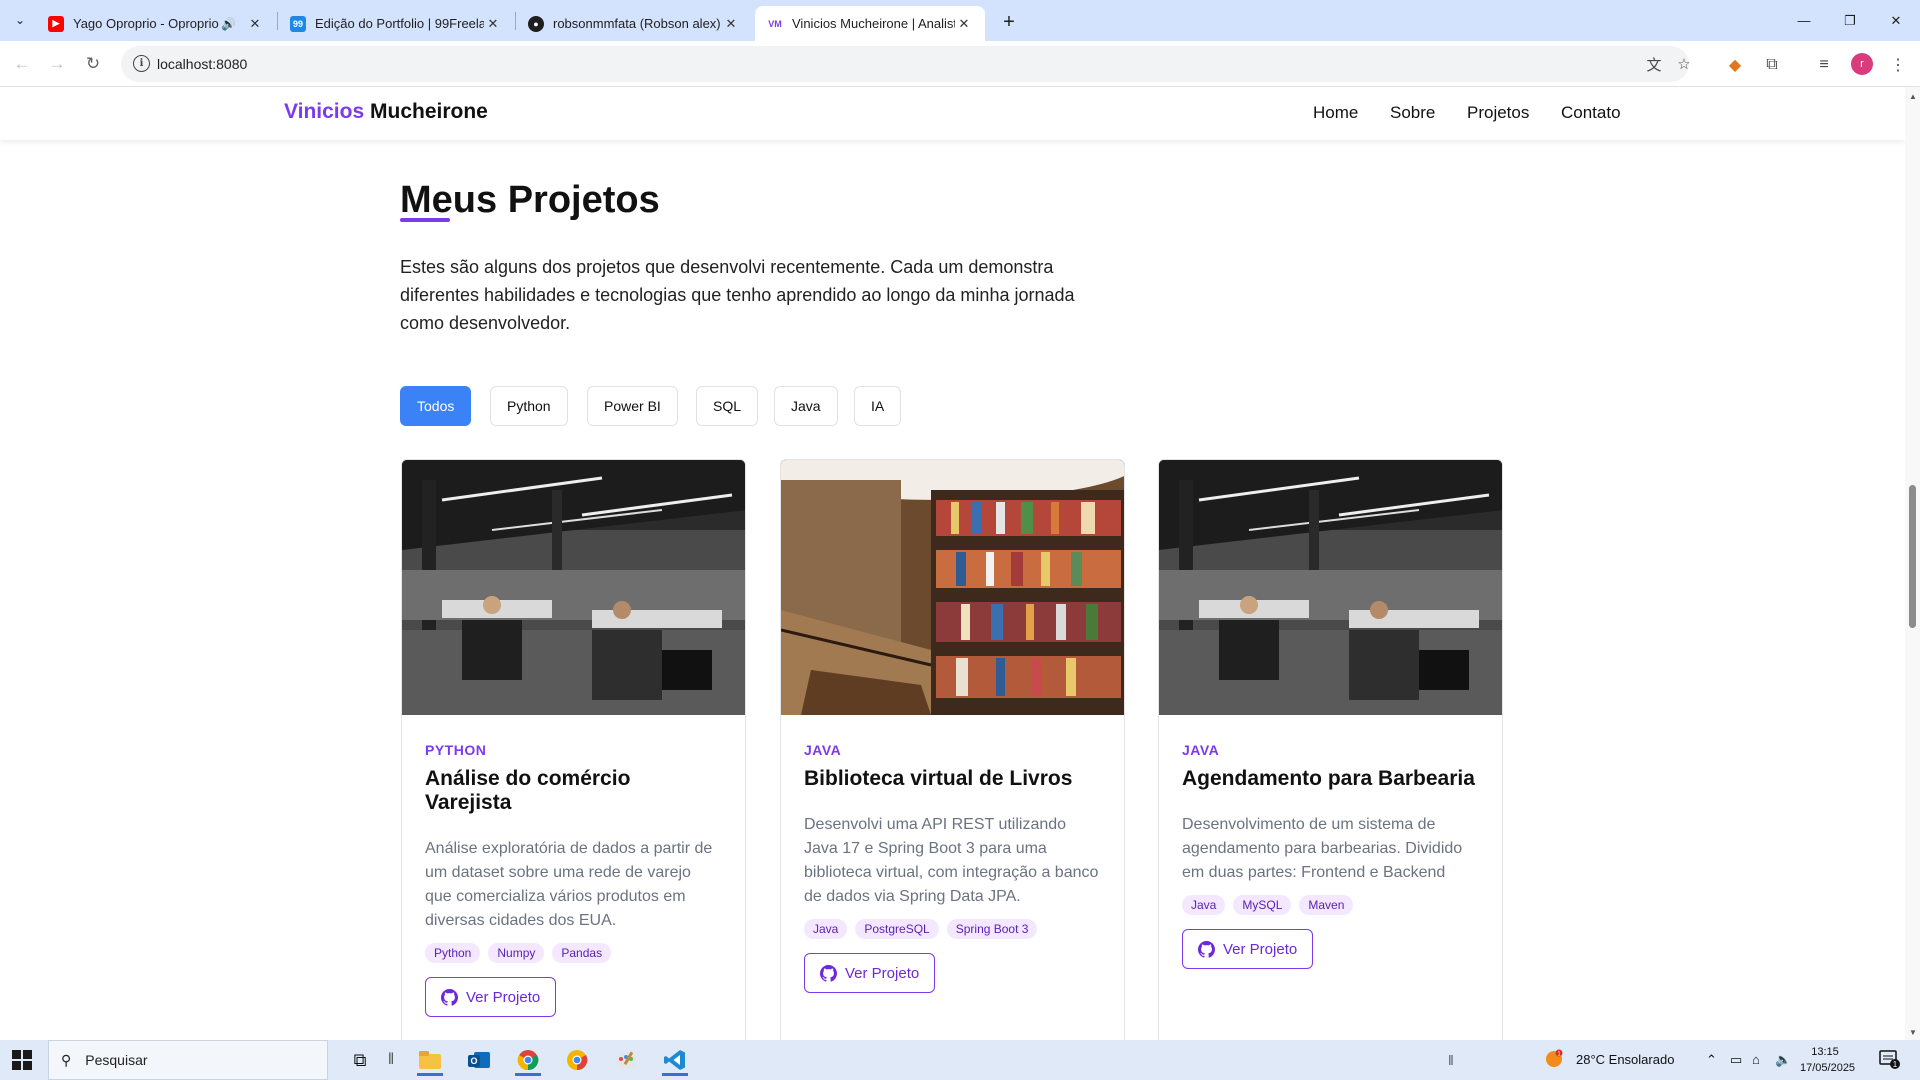 The height and width of the screenshot is (1080, 1920). What do you see at coordinates (141, 63) in the screenshot?
I see `site-info-icon: i` at bounding box center [141, 63].